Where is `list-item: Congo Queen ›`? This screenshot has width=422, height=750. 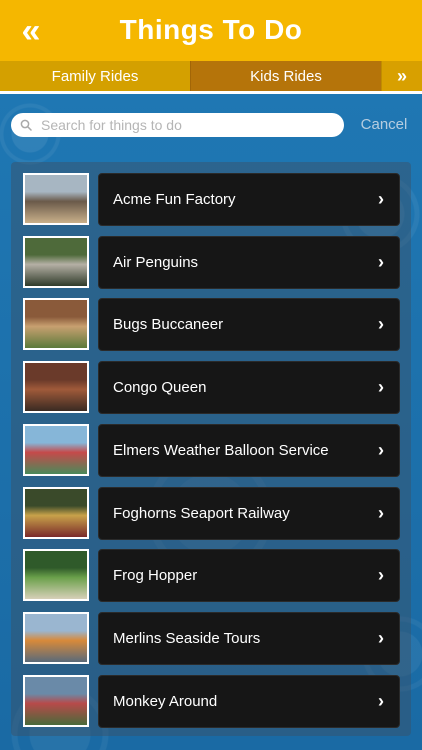 list-item: Congo Queen › is located at coordinates (211, 382).